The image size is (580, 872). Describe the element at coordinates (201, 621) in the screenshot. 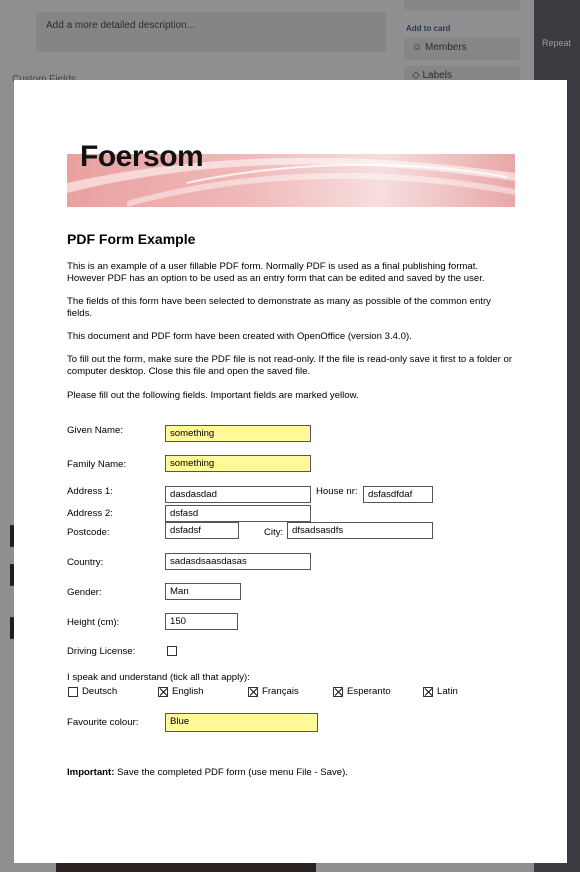

I see `height-field: 150` at that location.